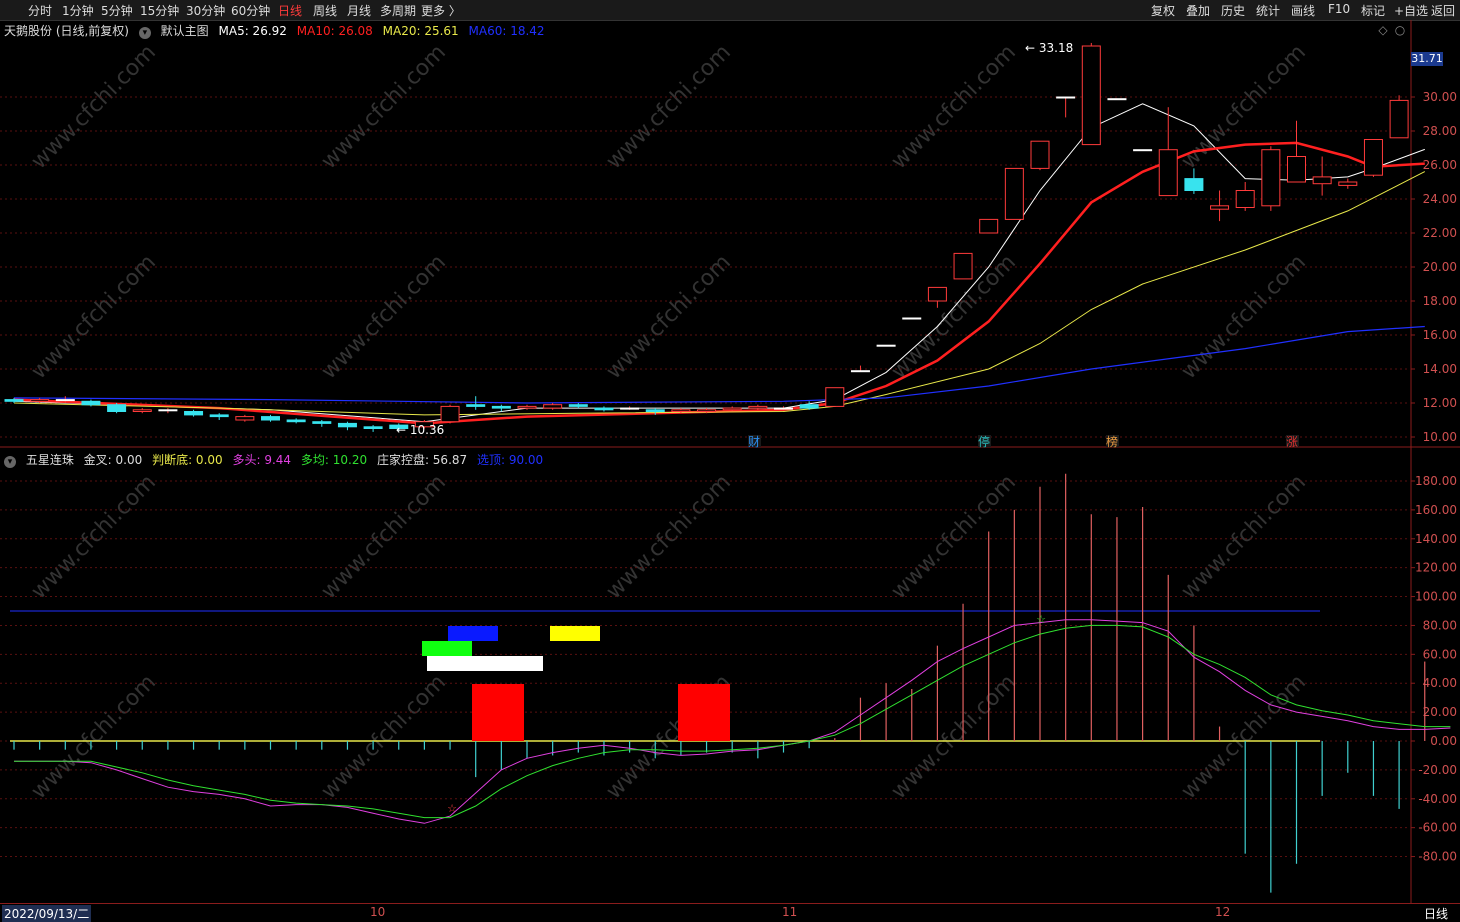 This screenshot has height=922, width=1460. What do you see at coordinates (984, 441) in the screenshot?
I see `event-tag: 停` at bounding box center [984, 441].